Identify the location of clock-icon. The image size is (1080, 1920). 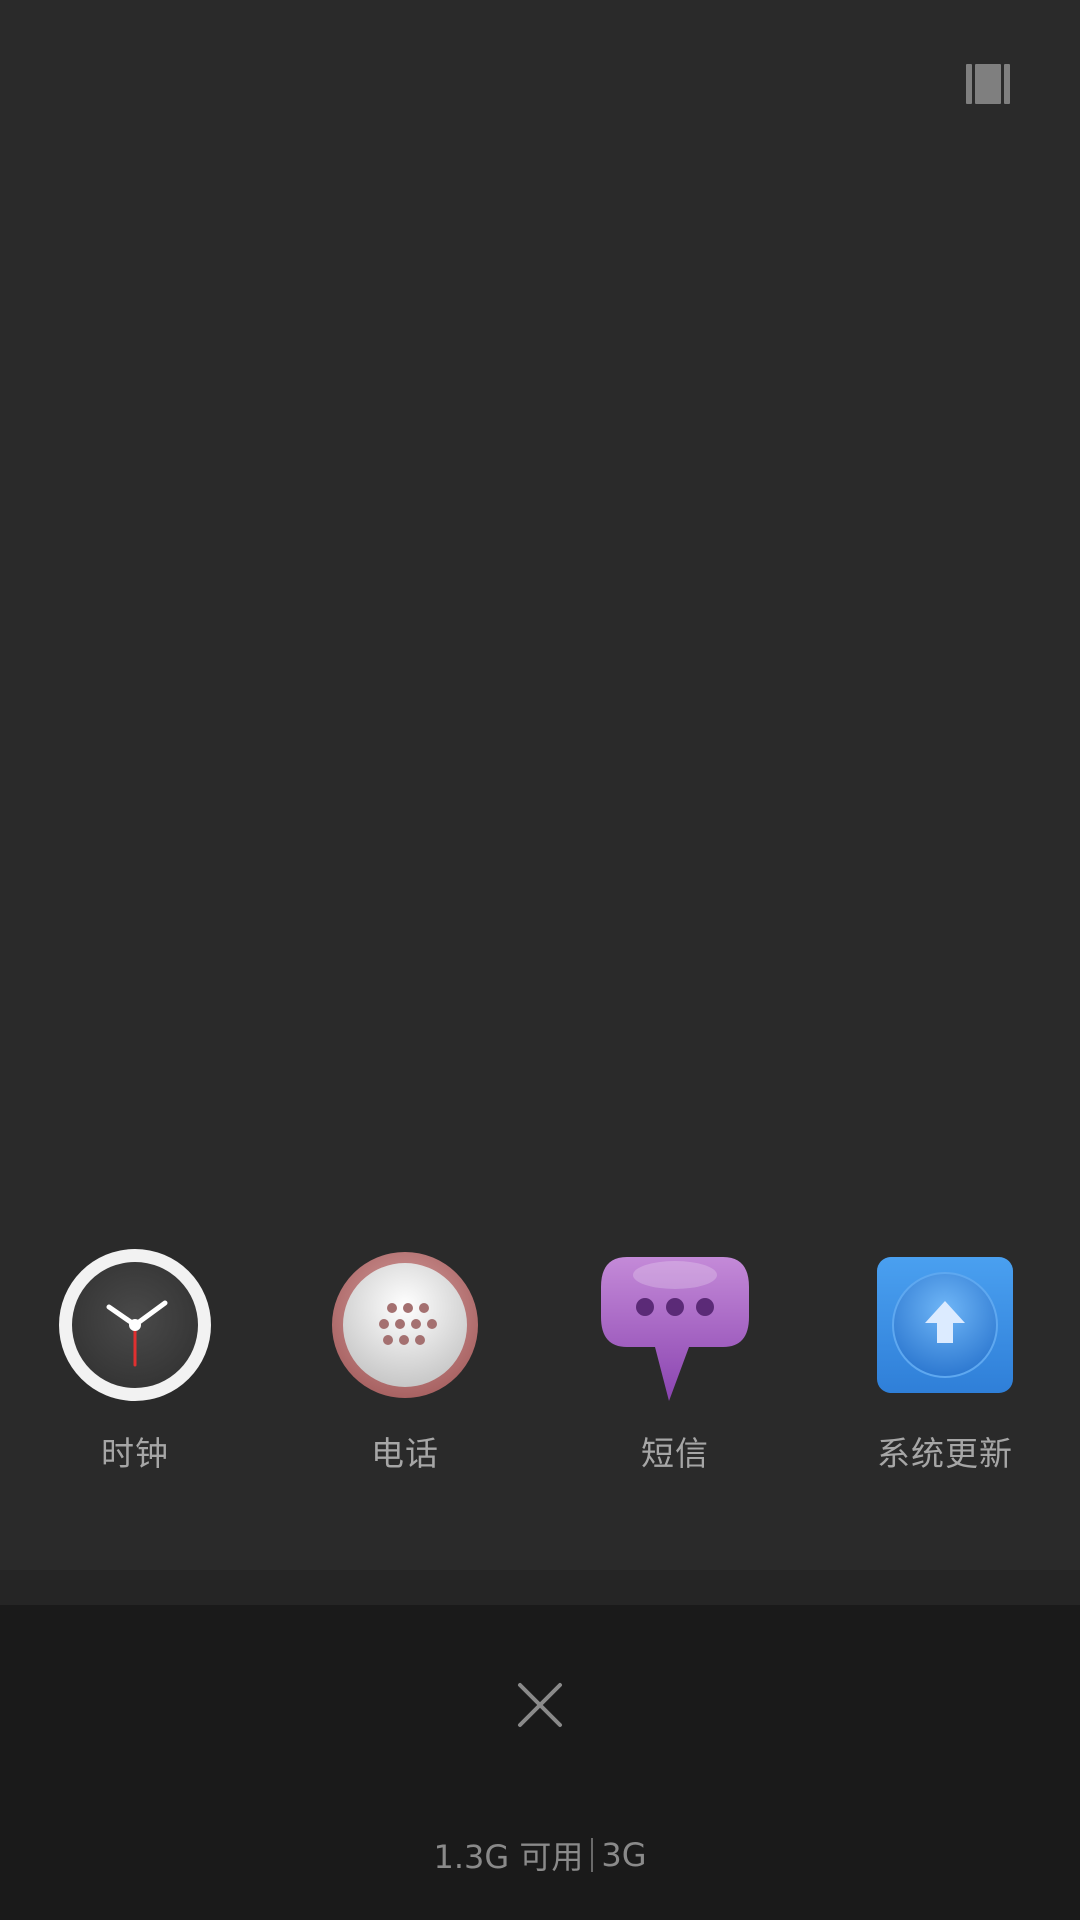
(135, 1325).